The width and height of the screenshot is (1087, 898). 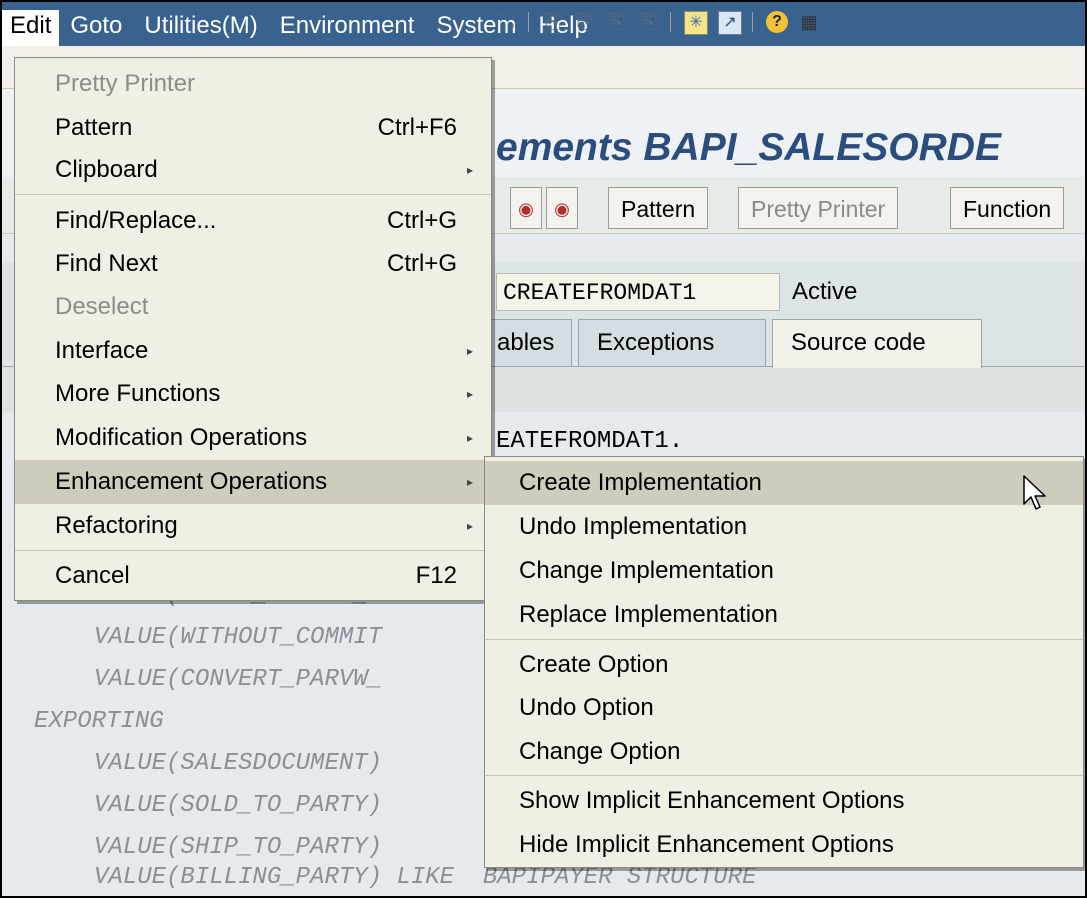 What do you see at coordinates (347, 28) in the screenshot?
I see `menu-environment: Environment` at bounding box center [347, 28].